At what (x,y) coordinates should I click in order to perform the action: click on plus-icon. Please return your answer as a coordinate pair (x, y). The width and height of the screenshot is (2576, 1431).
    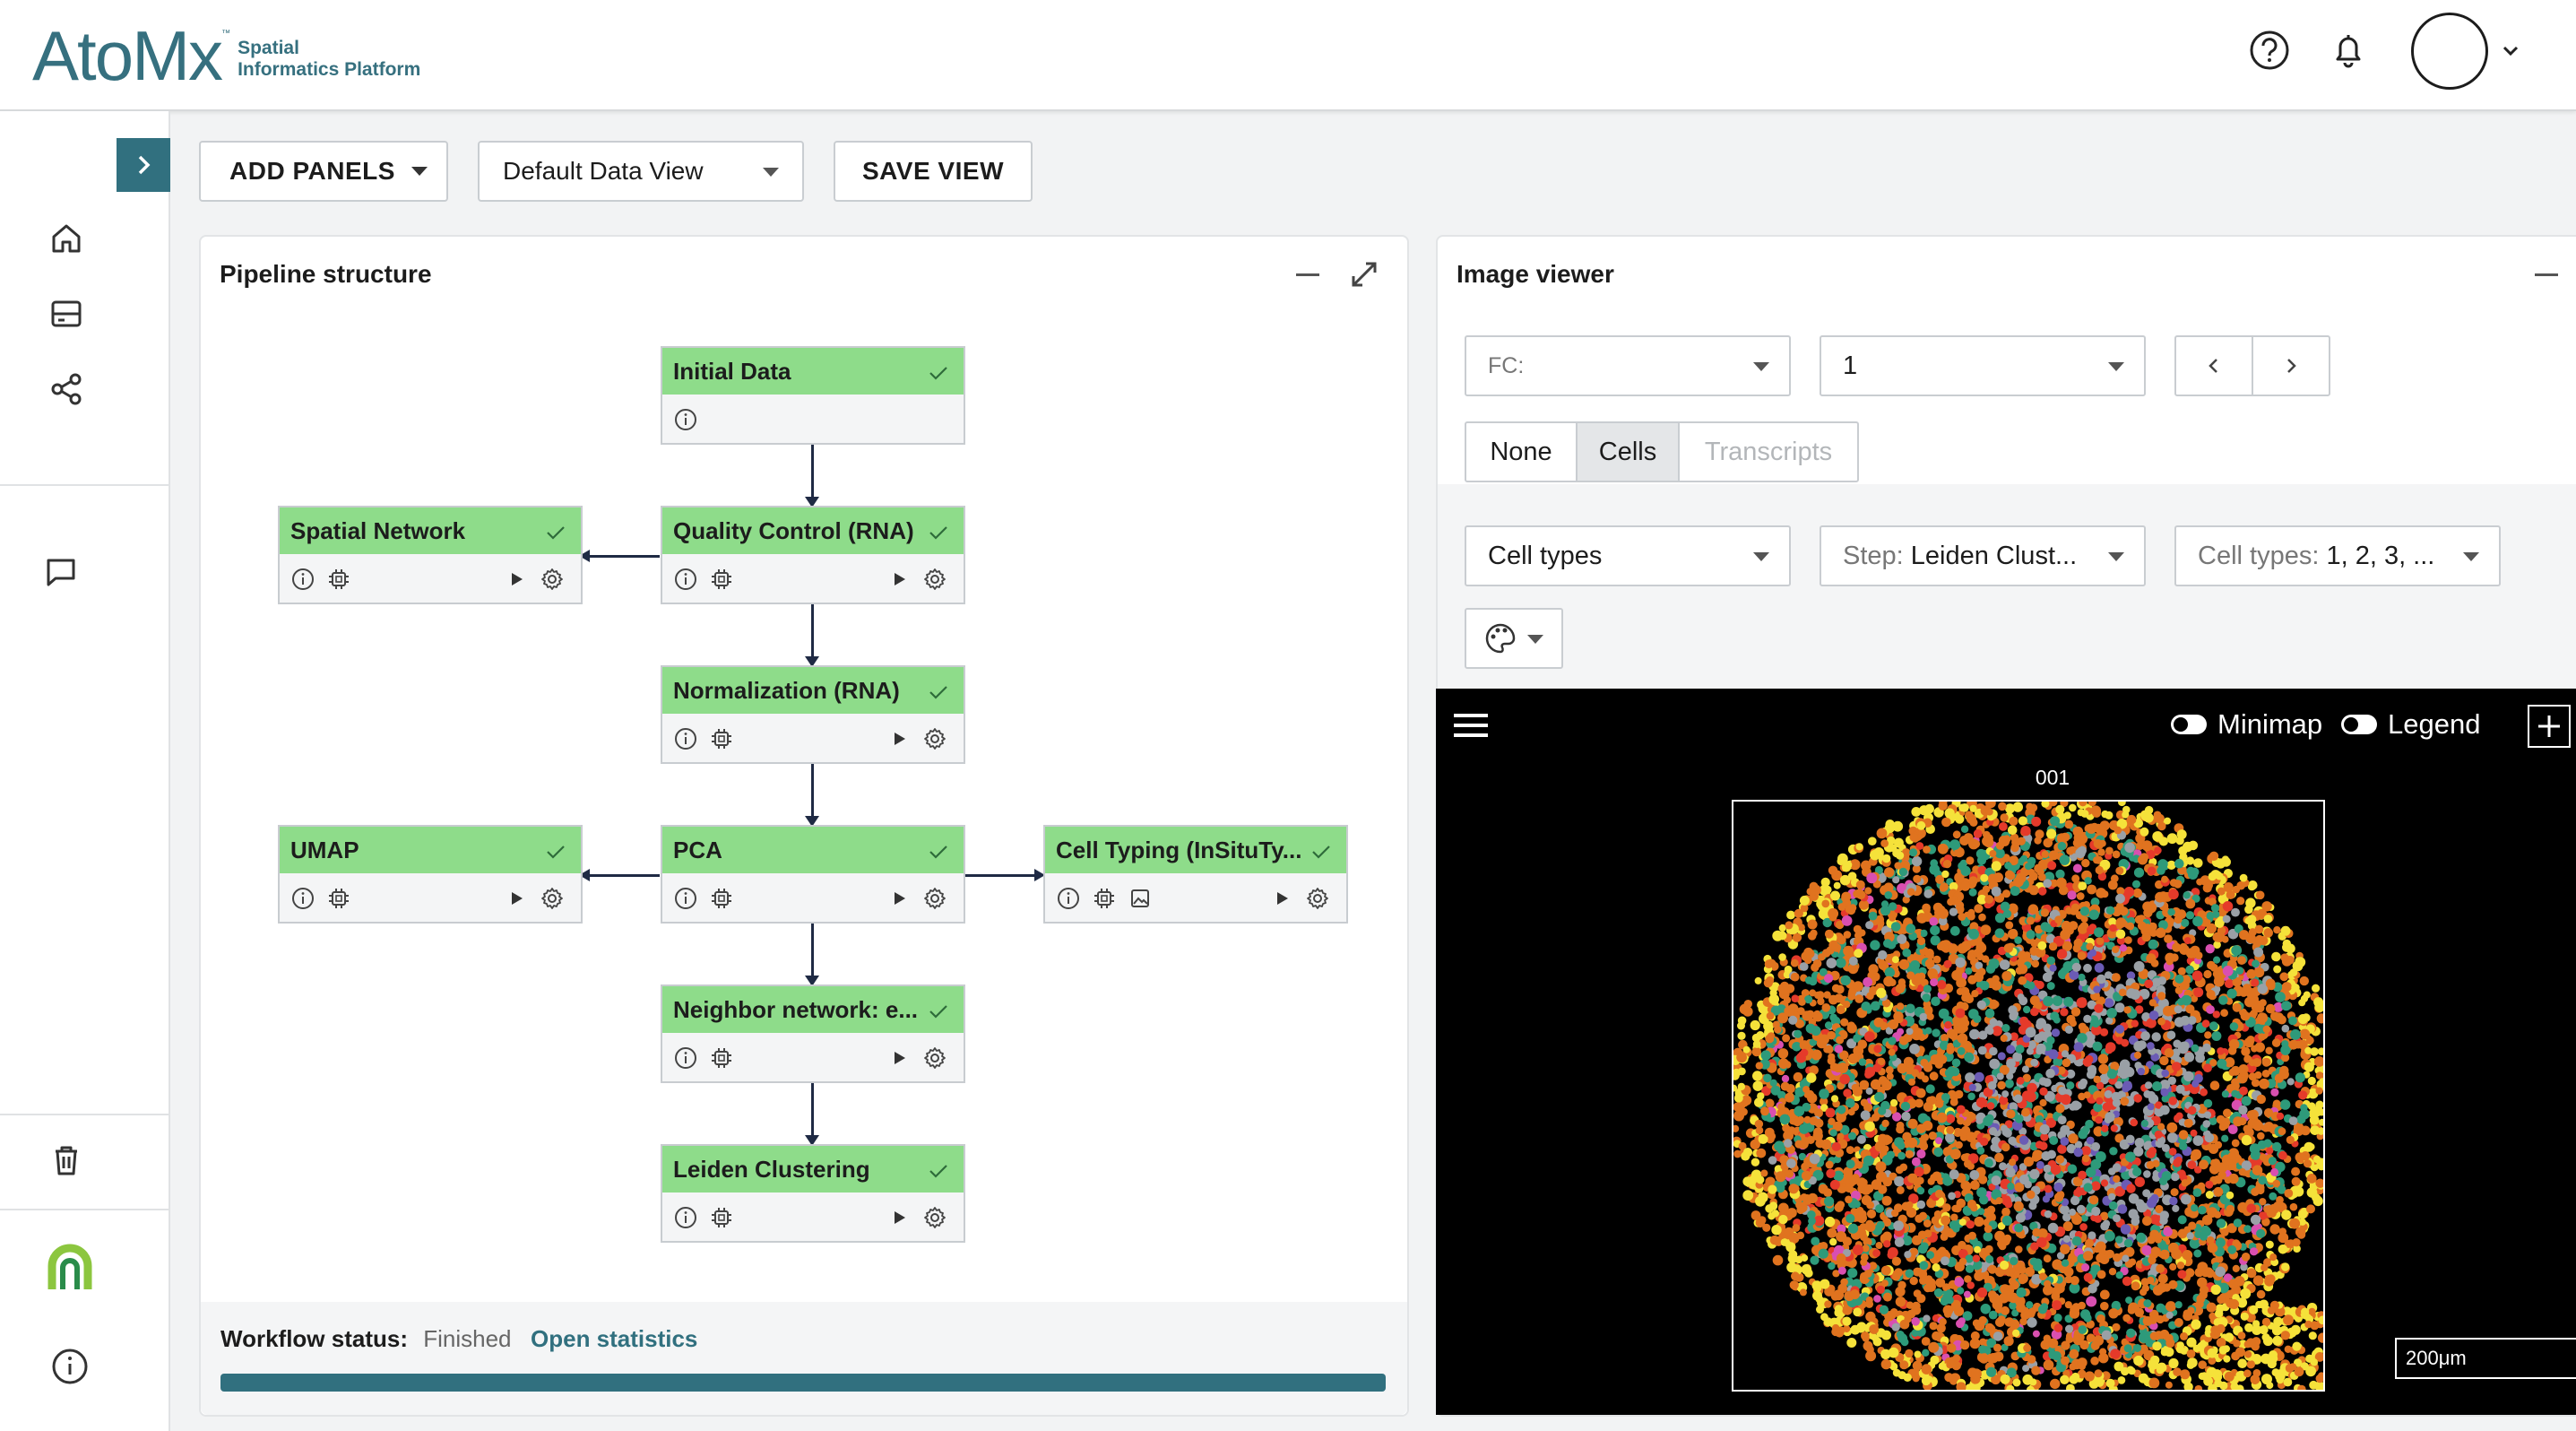
    Looking at the image, I should click on (2549, 726).